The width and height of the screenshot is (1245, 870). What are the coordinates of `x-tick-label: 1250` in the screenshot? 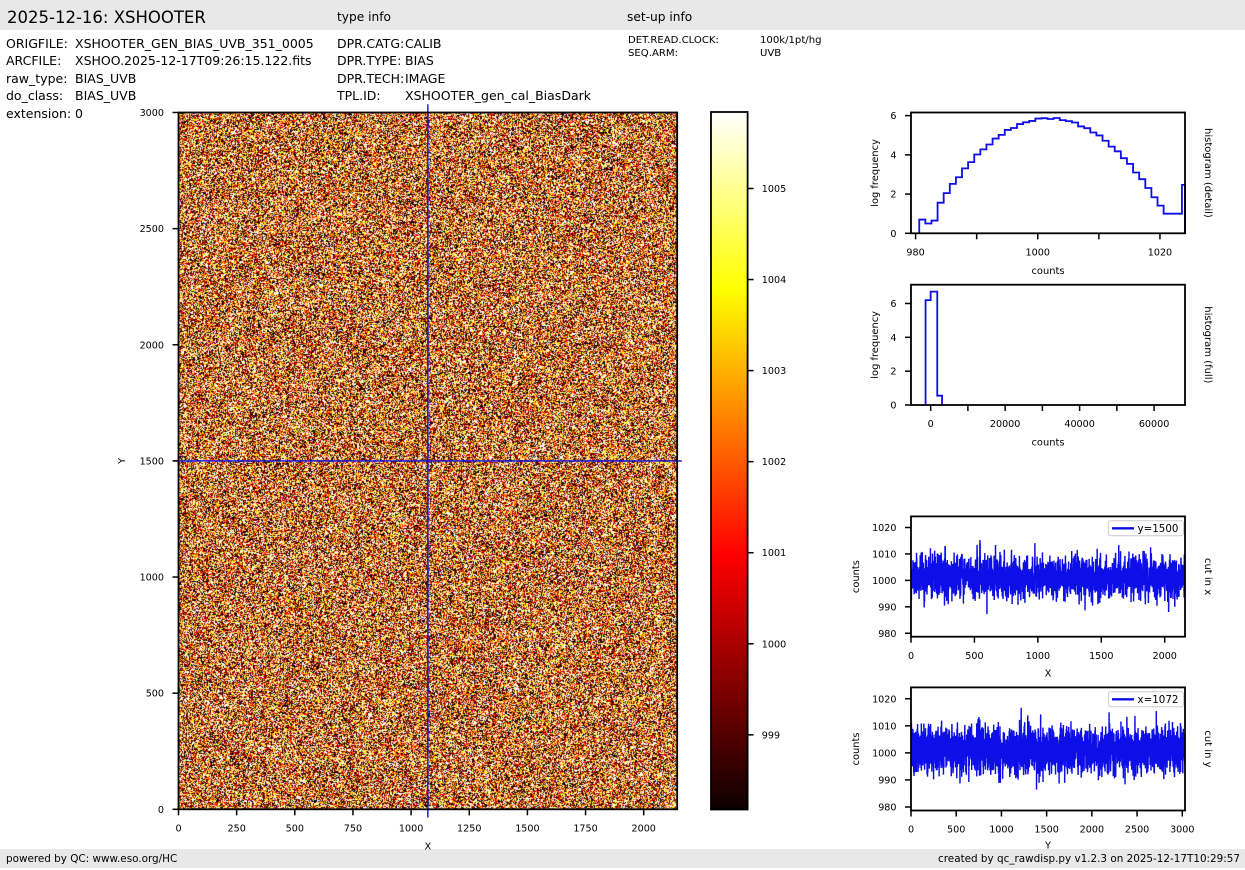 It's located at (469, 829).